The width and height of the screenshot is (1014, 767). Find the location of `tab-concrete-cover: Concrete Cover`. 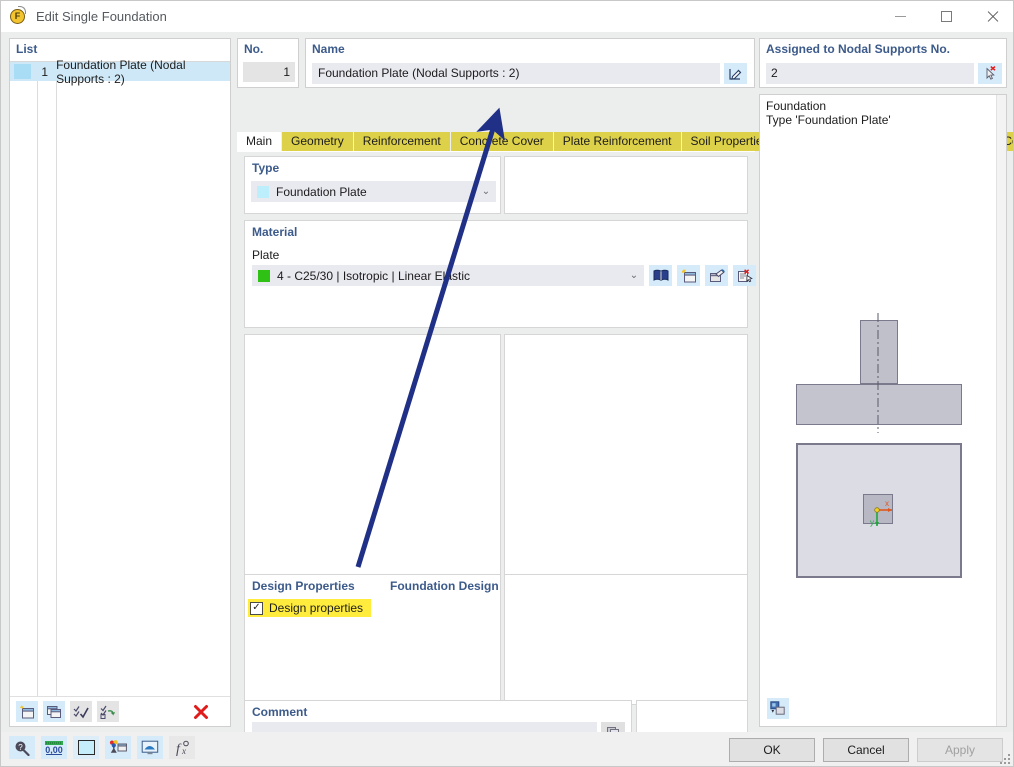

tab-concrete-cover: Concrete Cover is located at coordinates (502, 141).